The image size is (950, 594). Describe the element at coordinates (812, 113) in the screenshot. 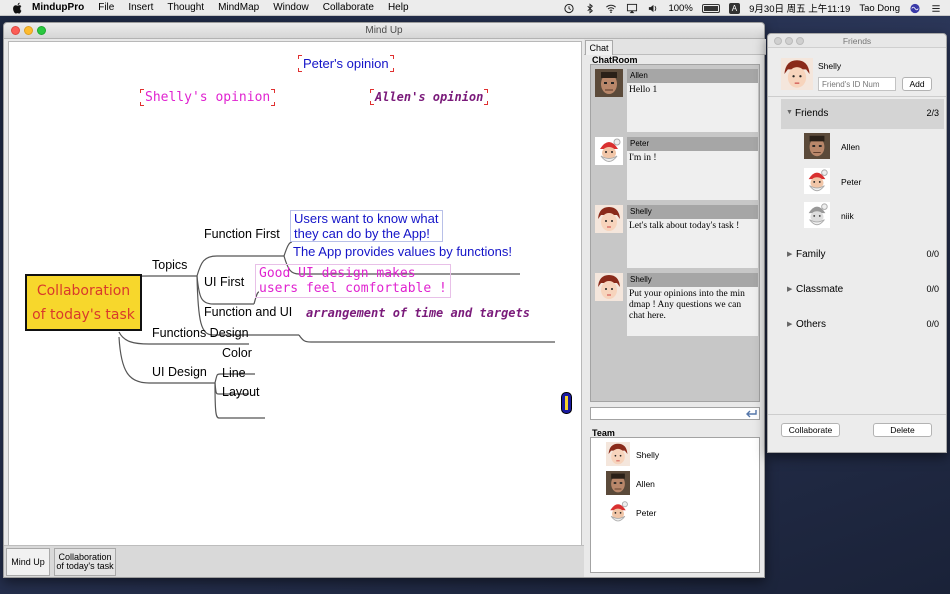

I see `group-name: Friends` at that location.